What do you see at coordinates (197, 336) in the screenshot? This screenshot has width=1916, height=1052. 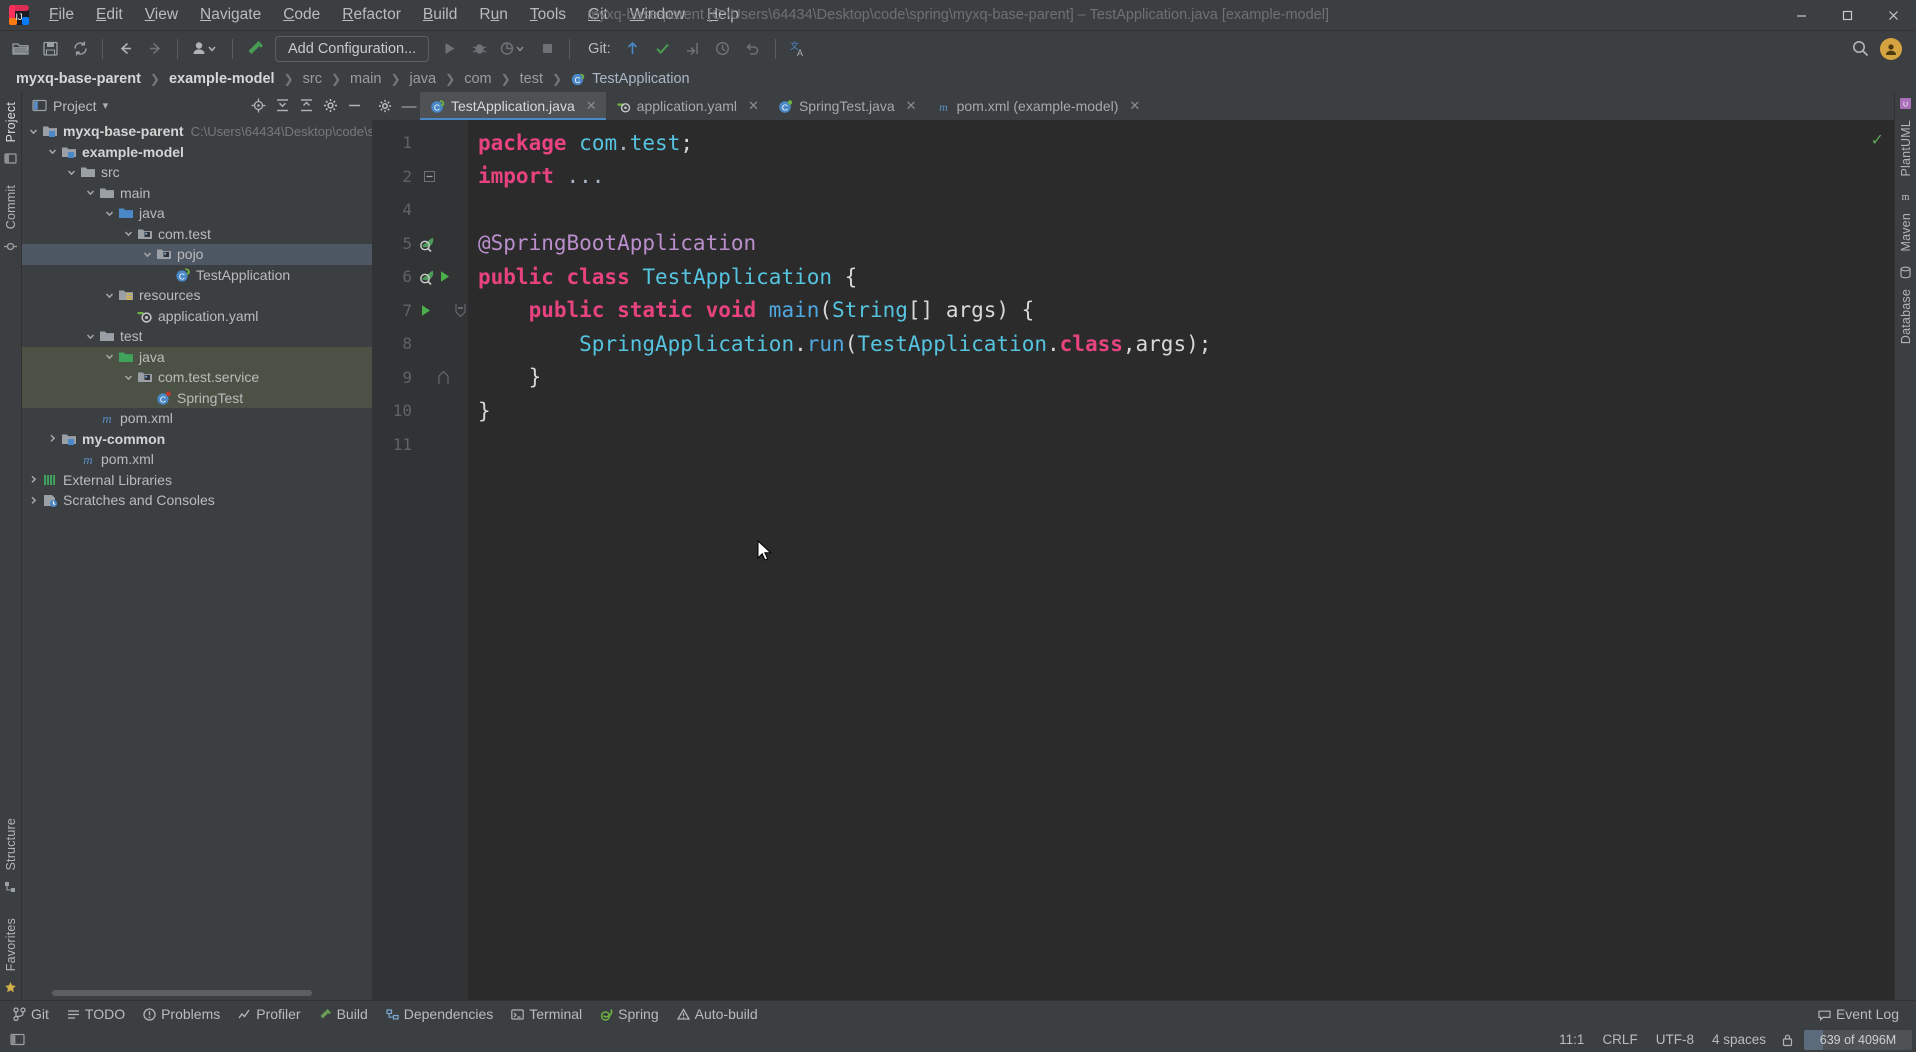 I see `tree-node-test: test` at bounding box center [197, 336].